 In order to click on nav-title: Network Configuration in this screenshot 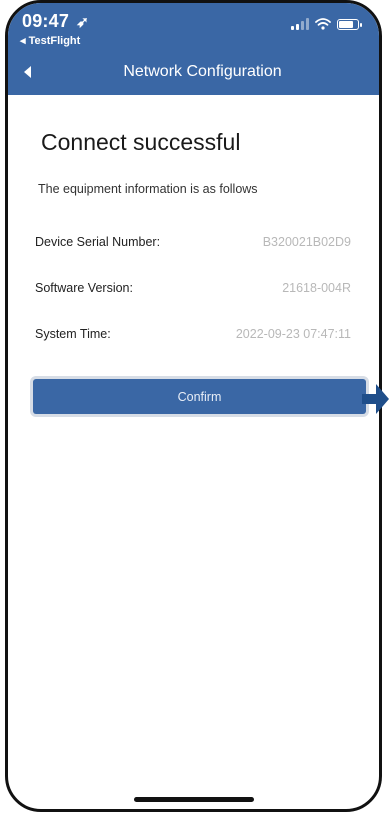, I will do `click(202, 71)`.